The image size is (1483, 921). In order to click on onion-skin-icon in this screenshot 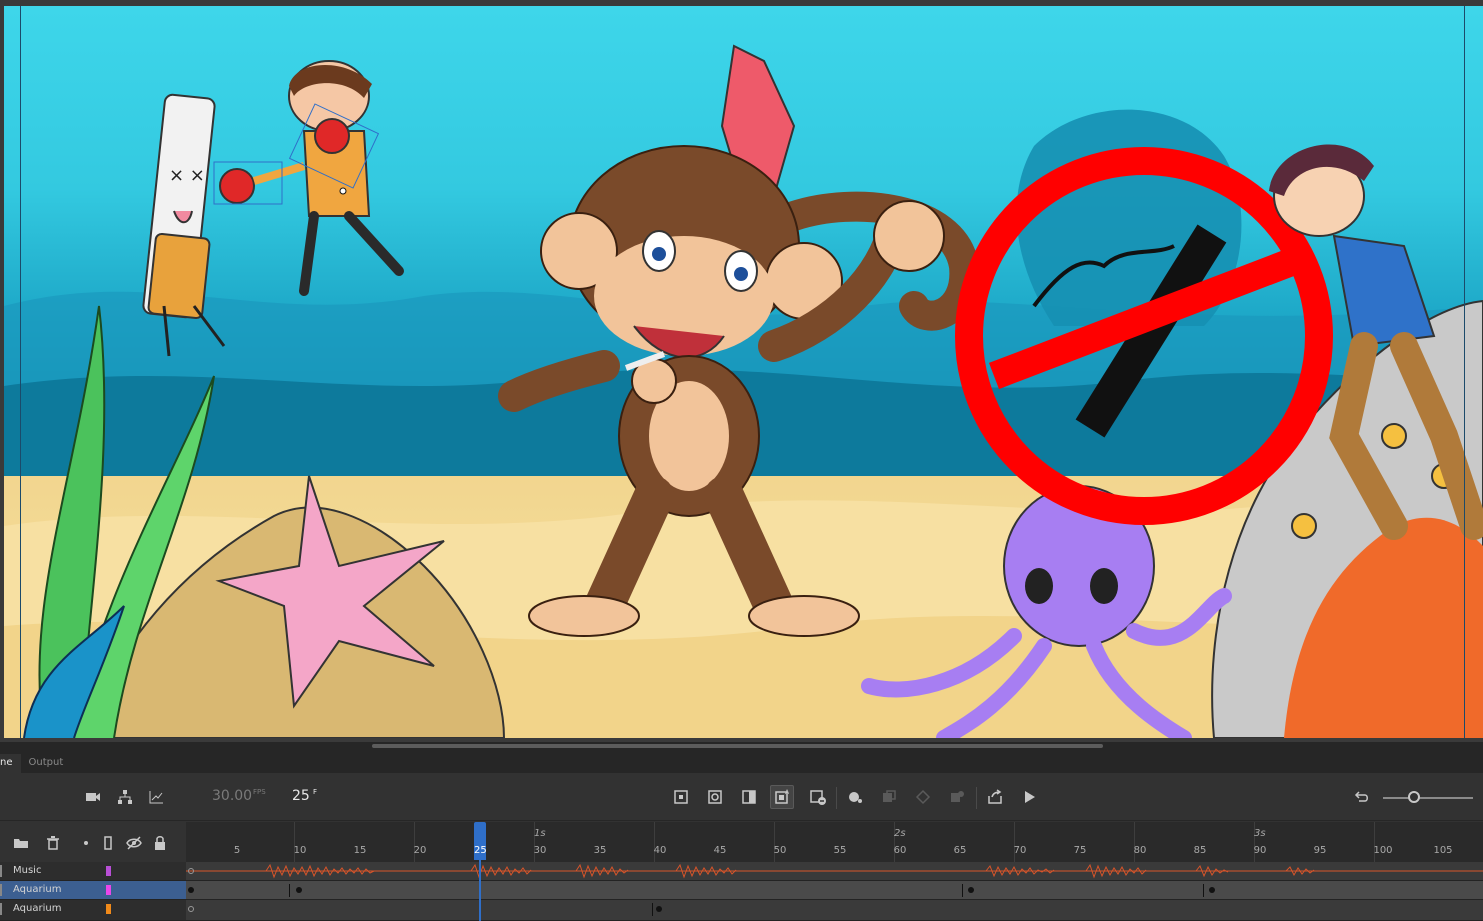, I will do `click(749, 797)`.